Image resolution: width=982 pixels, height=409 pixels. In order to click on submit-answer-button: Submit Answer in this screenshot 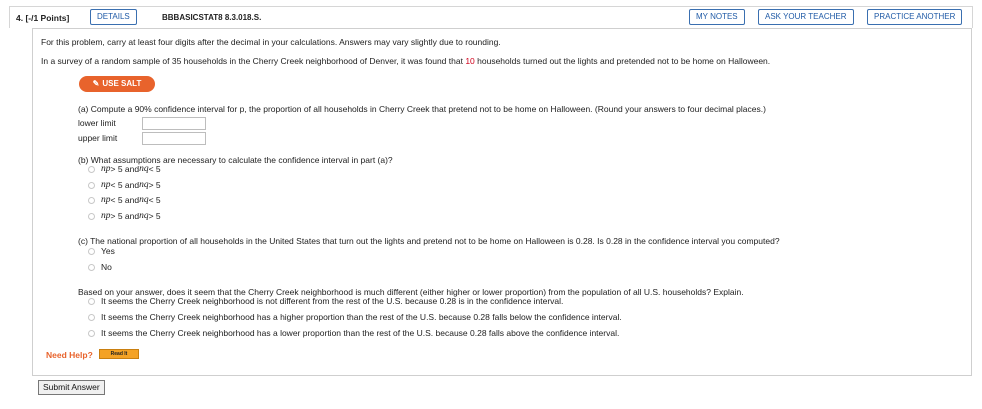, I will do `click(71, 387)`.